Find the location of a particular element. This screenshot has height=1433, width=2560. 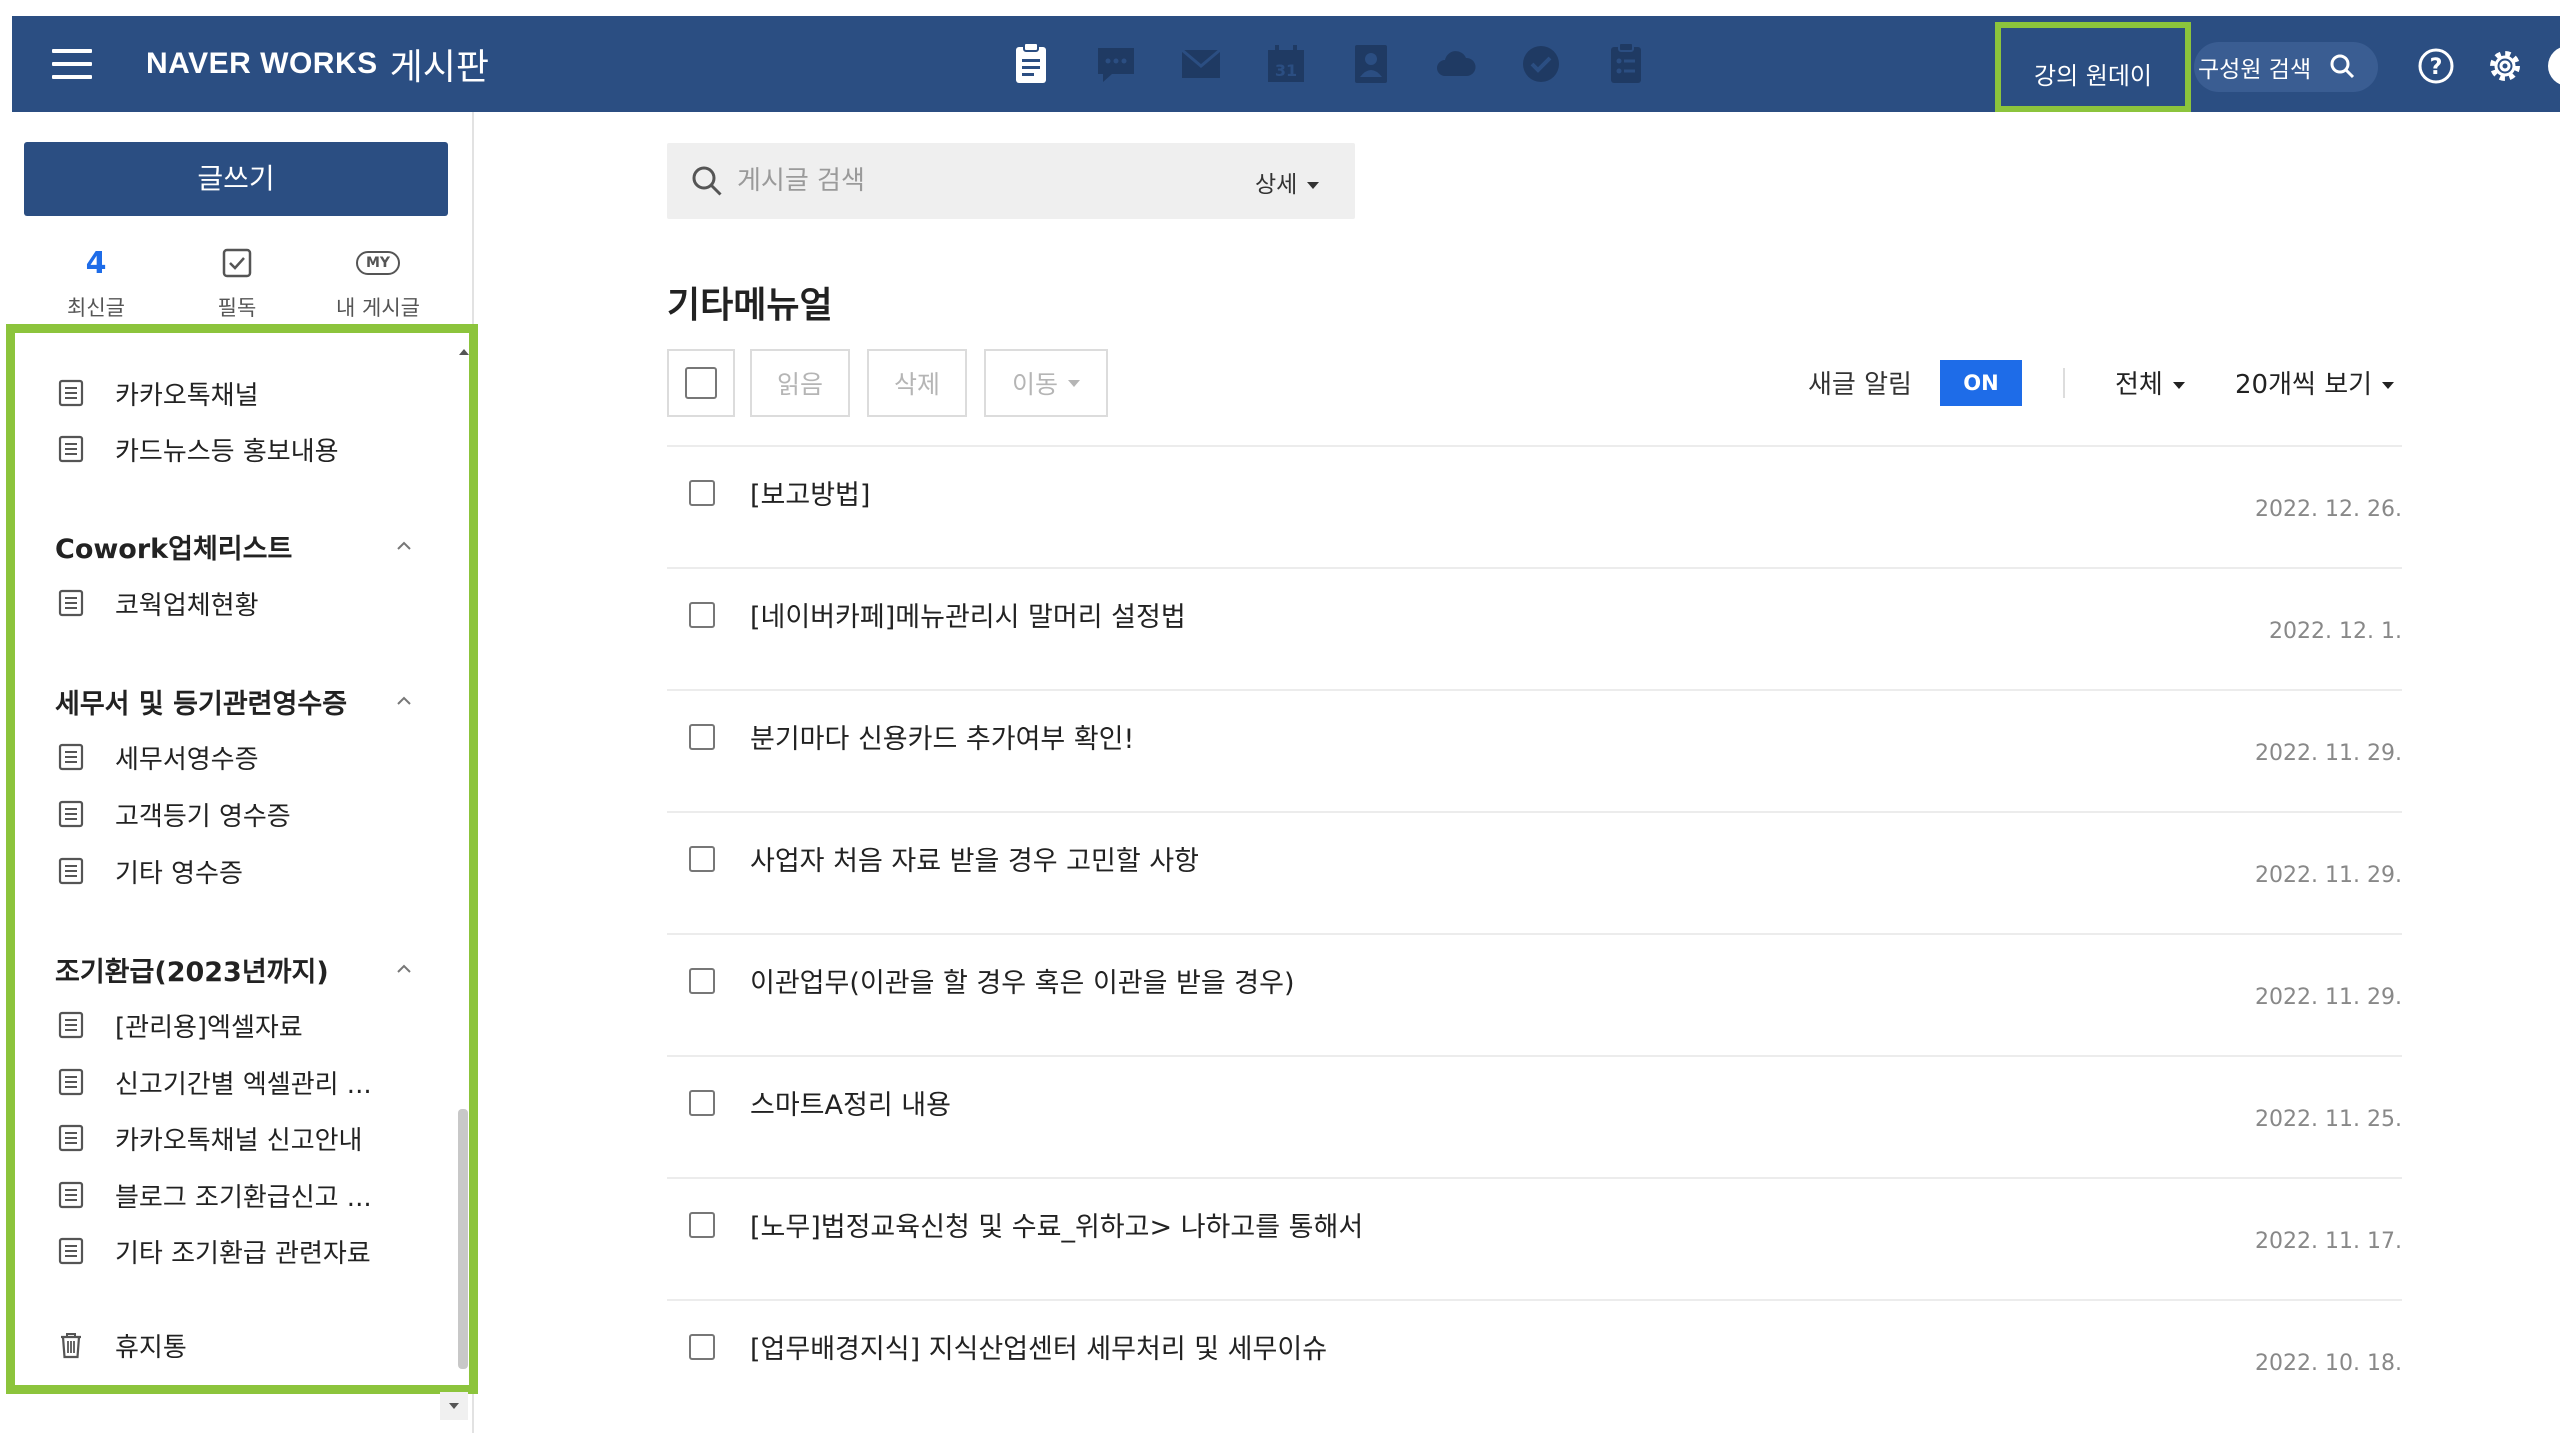

tree-item-customer-registry-receipt: 고객등기 영수증 is located at coordinates (173, 814).